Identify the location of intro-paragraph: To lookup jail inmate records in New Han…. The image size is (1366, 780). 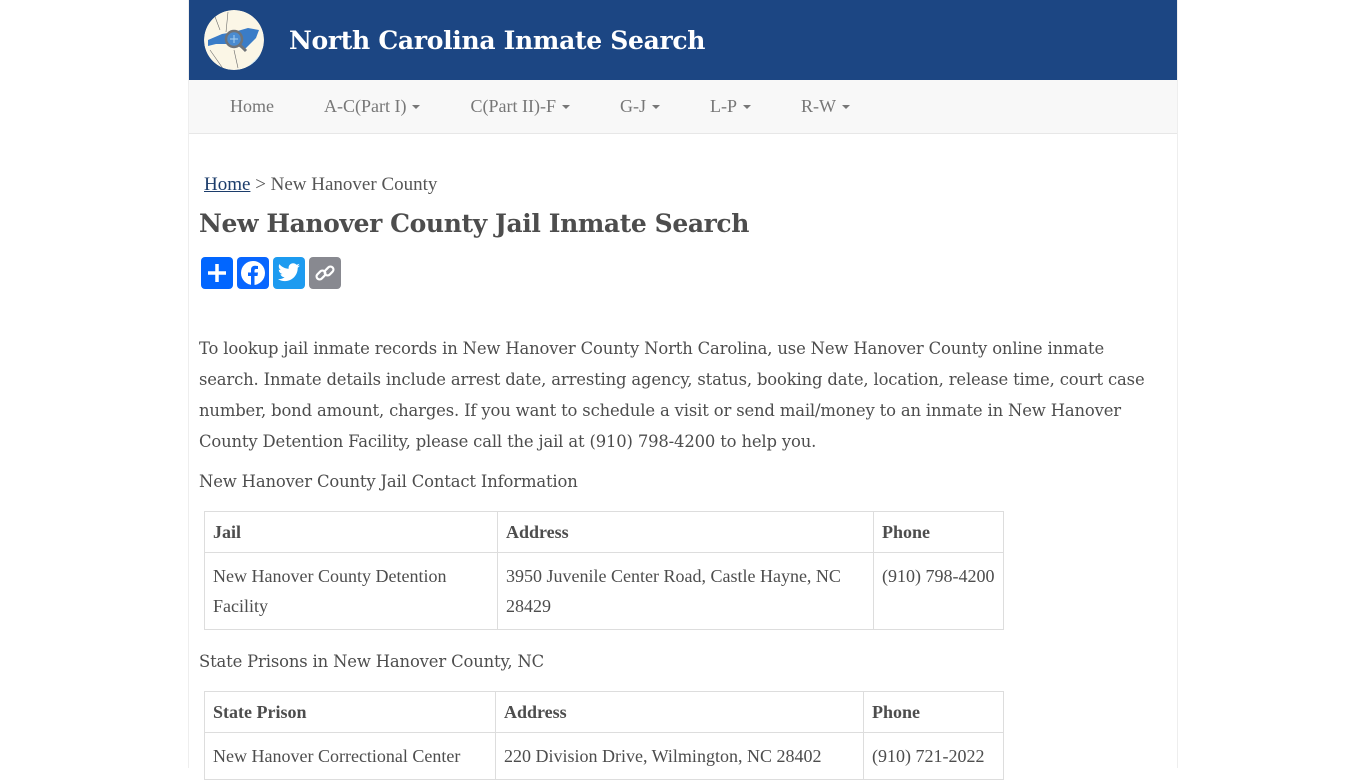
(672, 395).